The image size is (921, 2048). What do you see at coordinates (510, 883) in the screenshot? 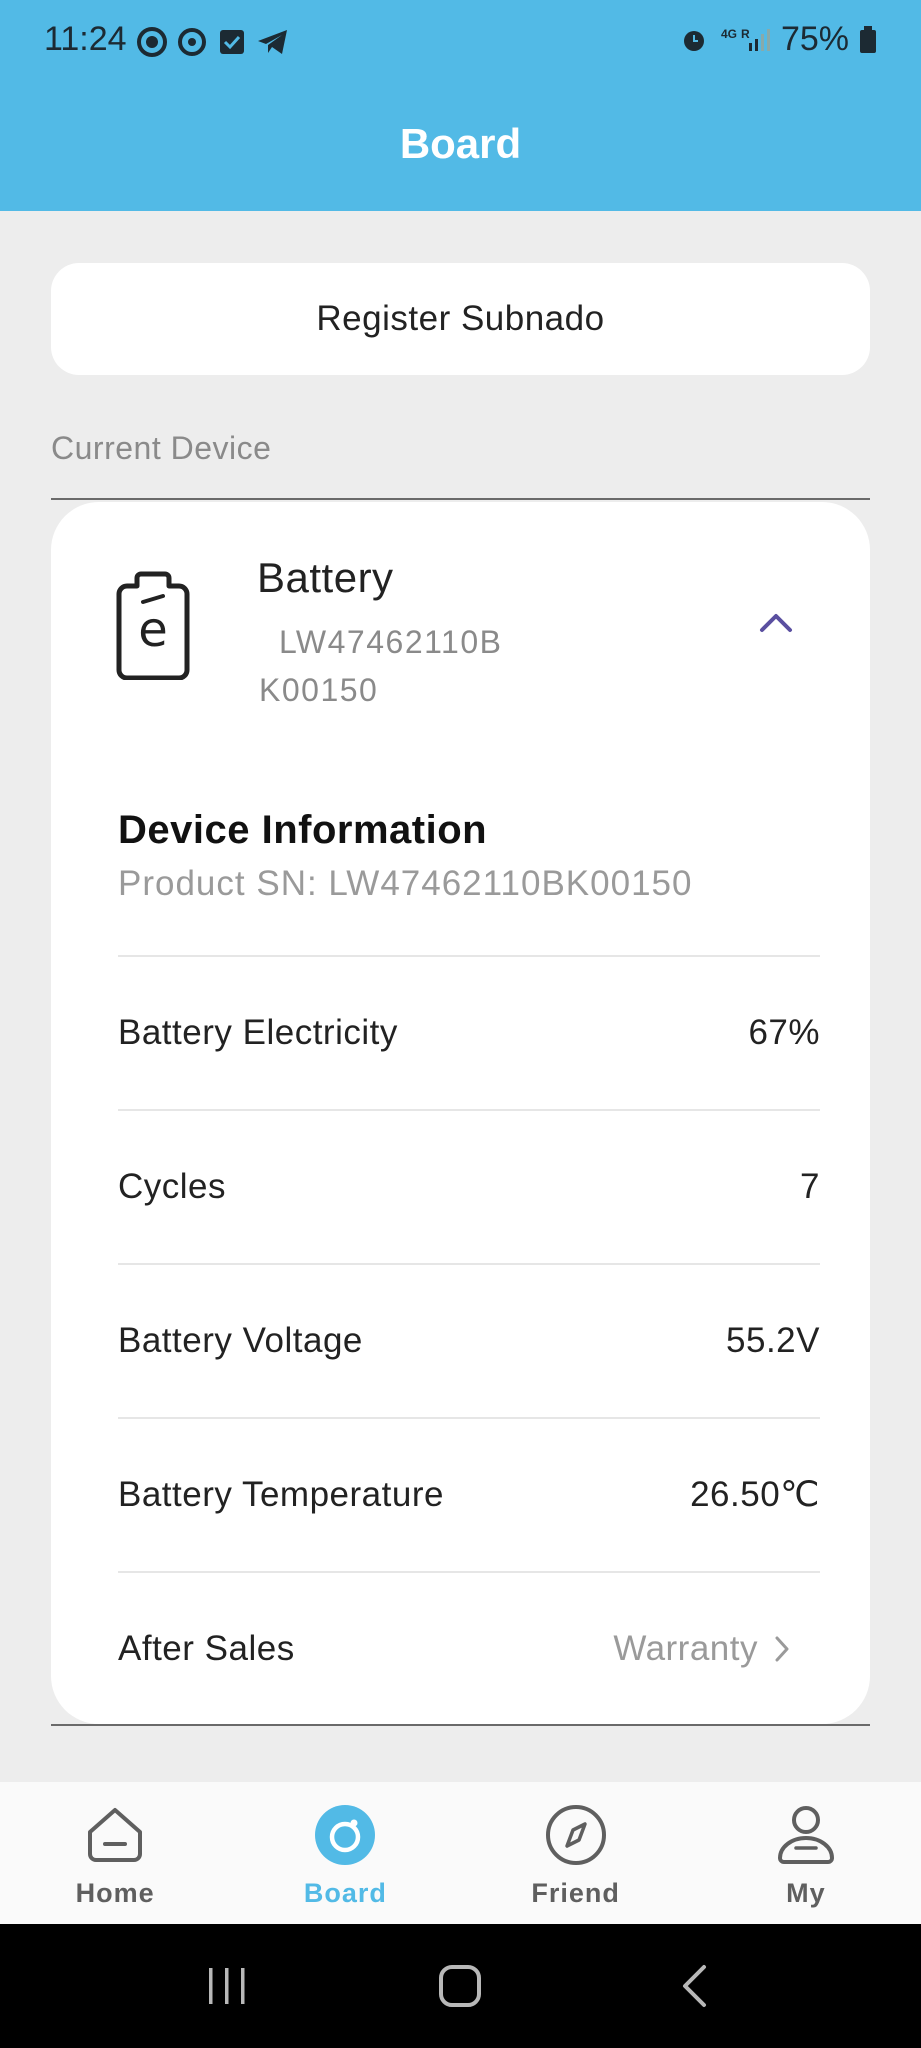
I see `product-sn-value: LW47462110BK00150` at bounding box center [510, 883].